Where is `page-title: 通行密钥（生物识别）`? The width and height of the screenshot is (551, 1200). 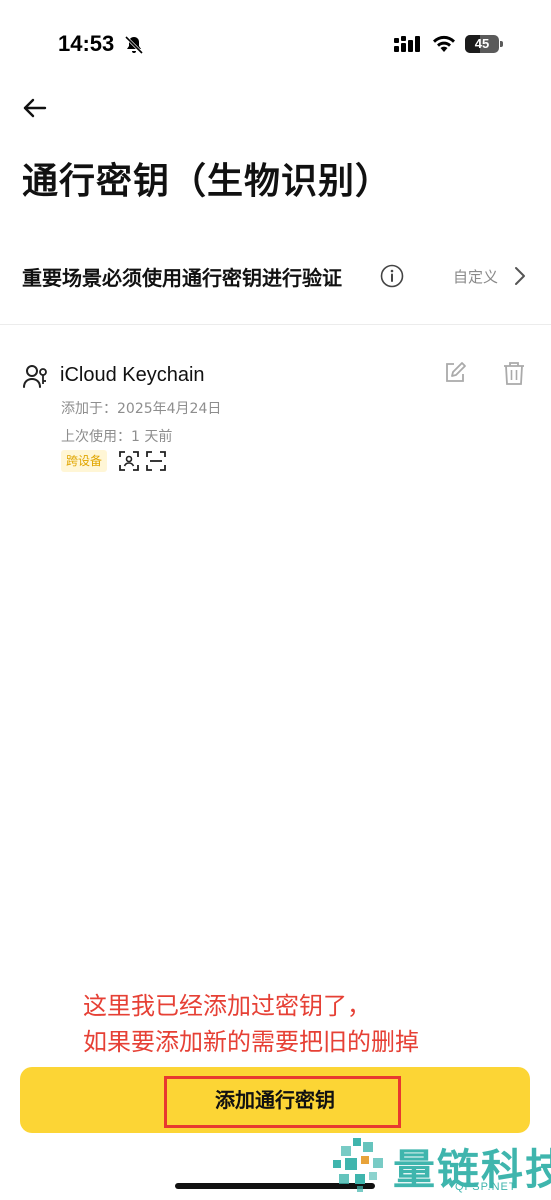 page-title: 通行密钥（生物识别） is located at coordinates (207, 181).